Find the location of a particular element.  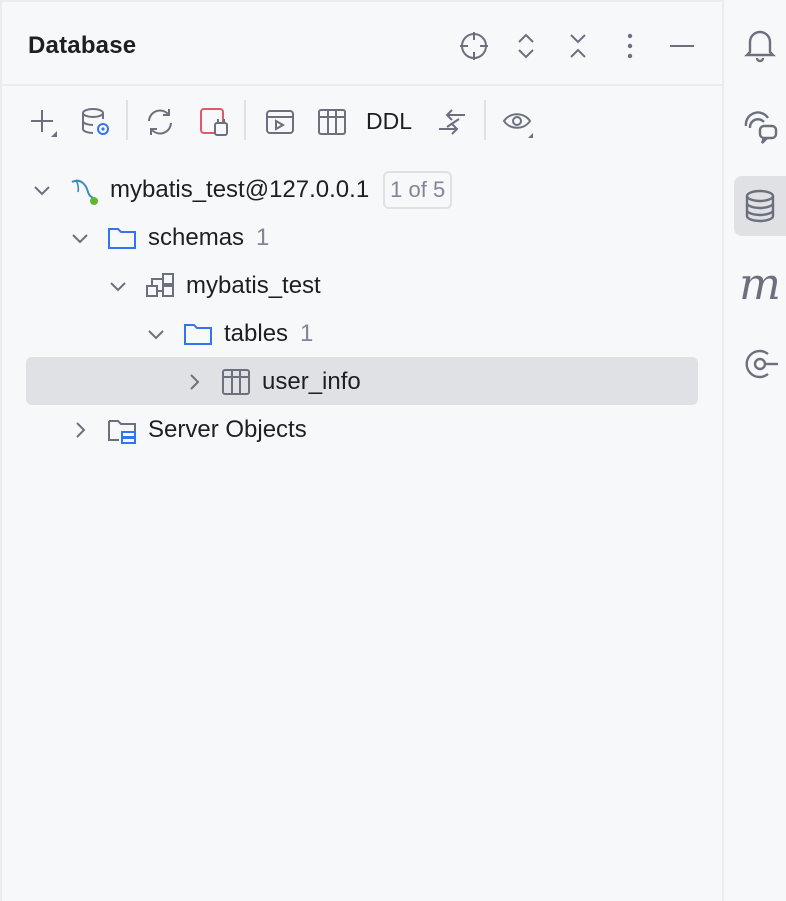

table-icon is located at coordinates (236, 382).